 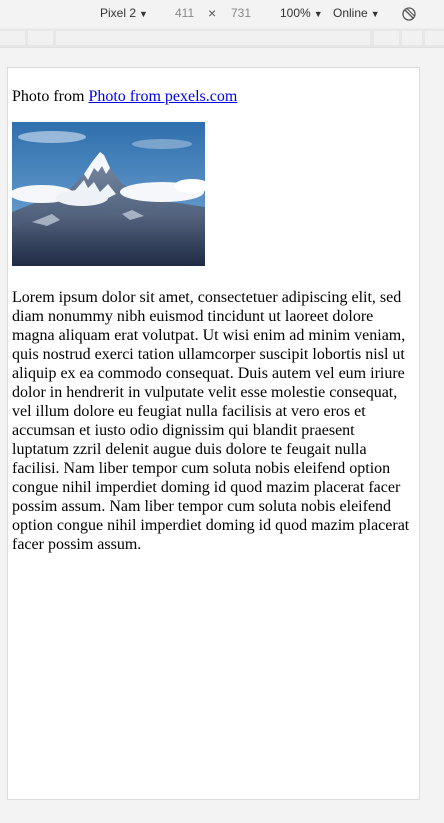 I want to click on media-query-bar, so click(x=222, y=38).